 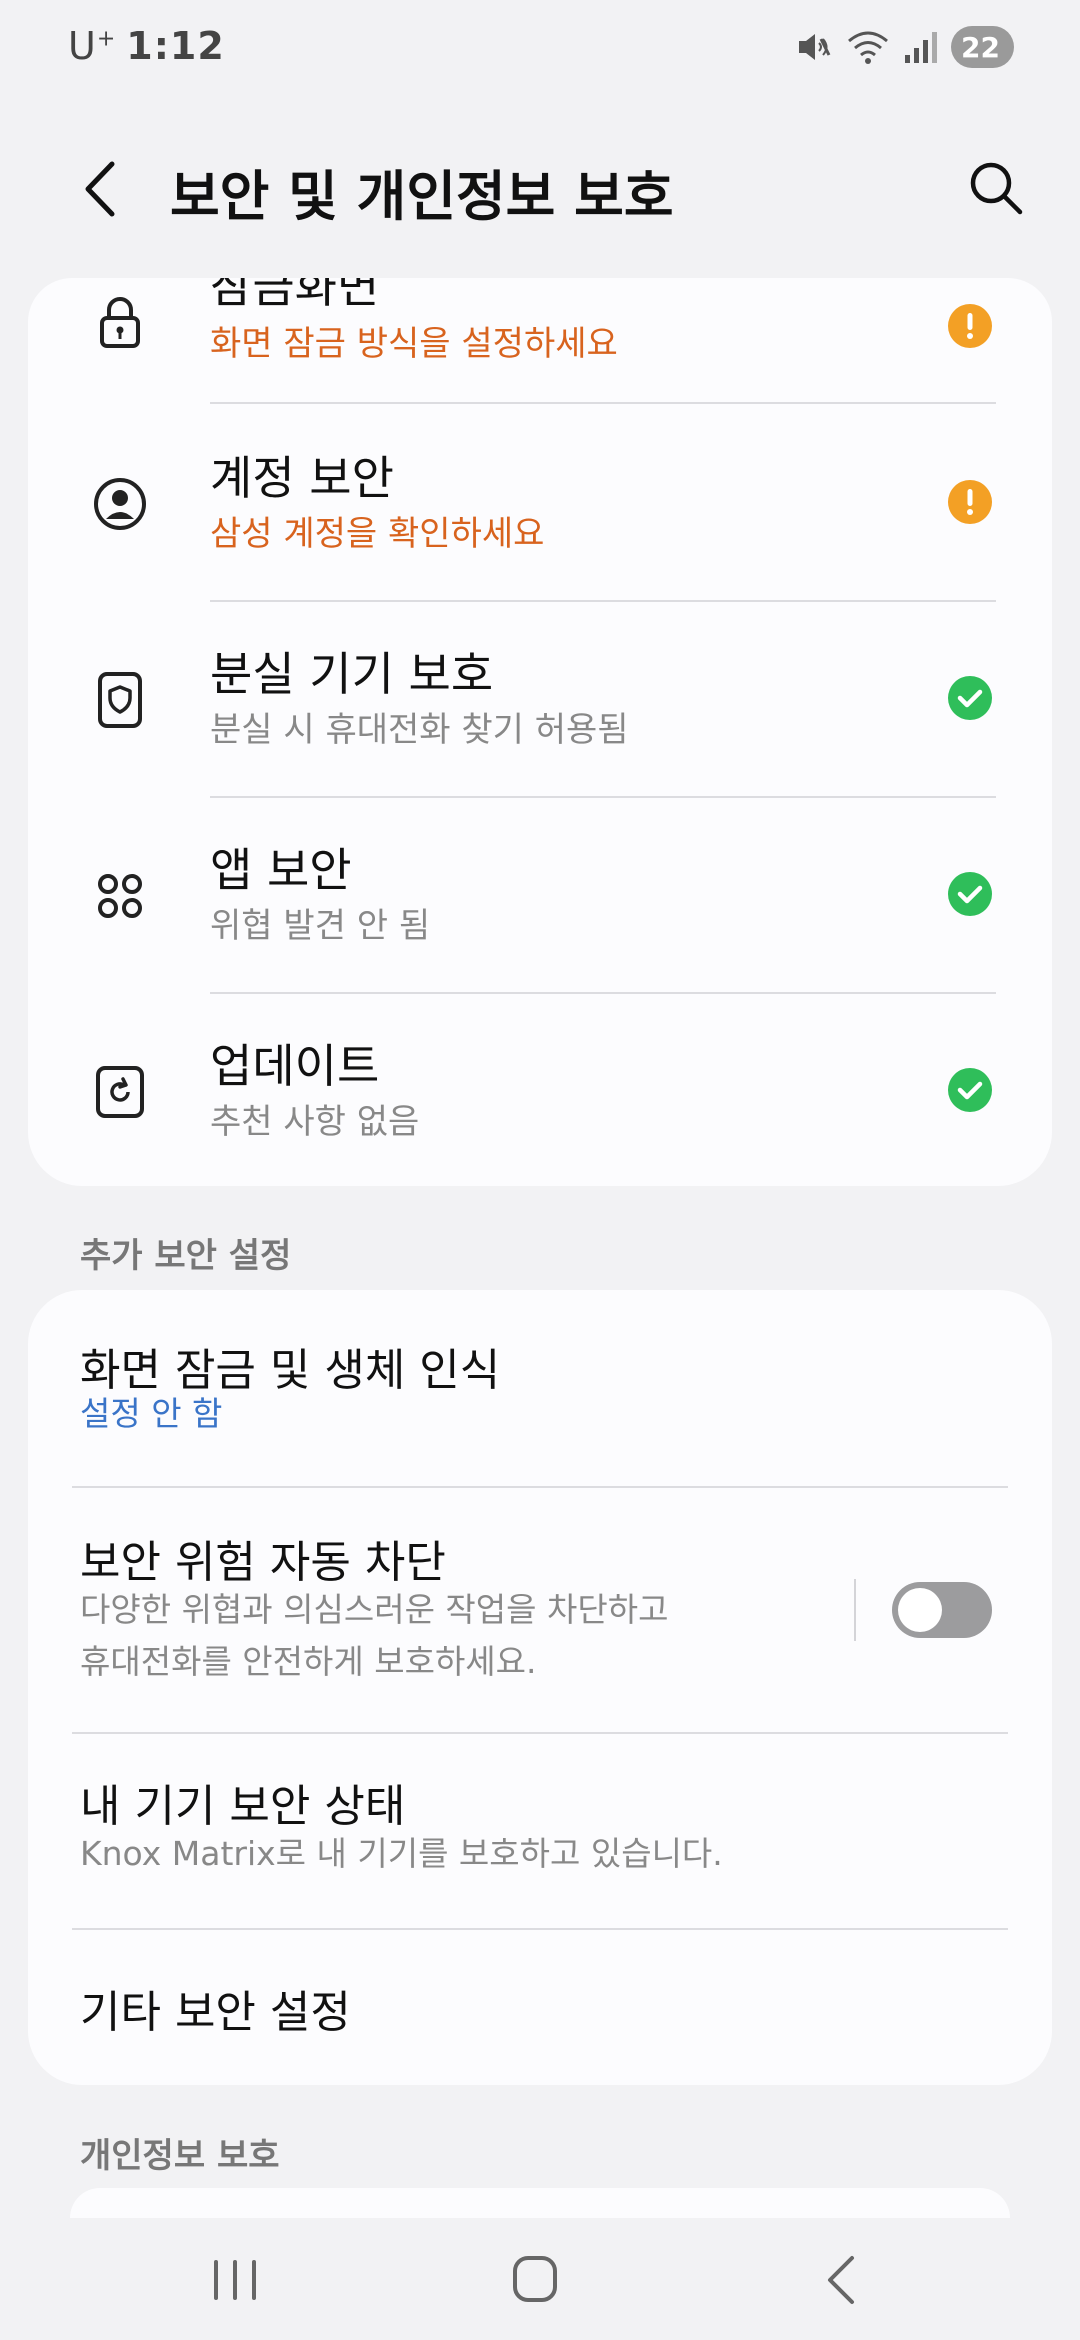 What do you see at coordinates (921, 47) in the screenshot?
I see `signal-icon` at bounding box center [921, 47].